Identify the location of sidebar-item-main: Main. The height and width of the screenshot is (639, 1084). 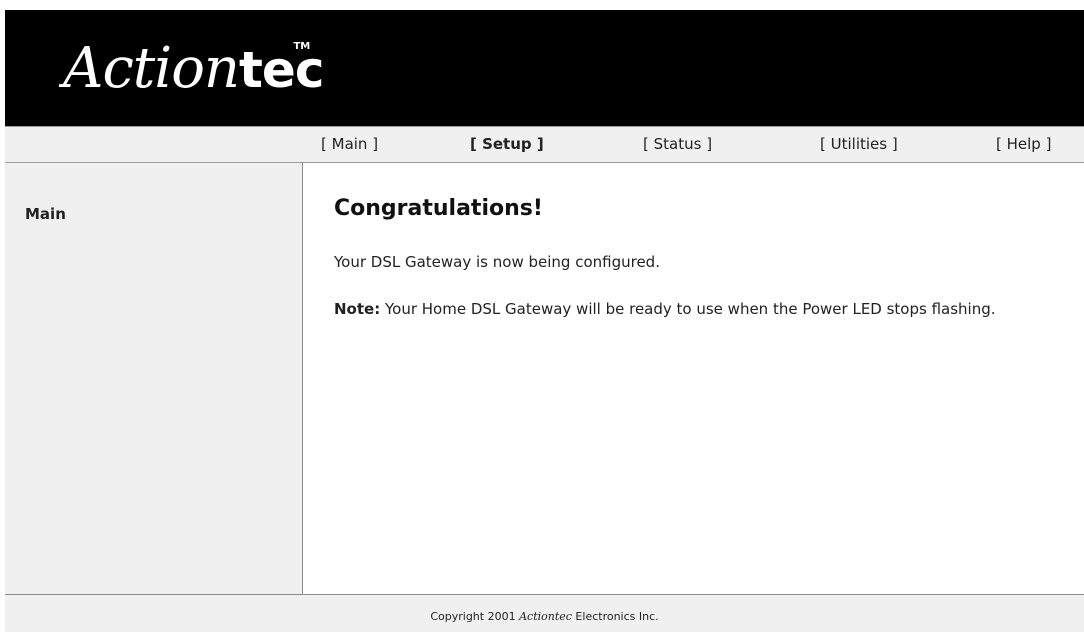
(45, 214).